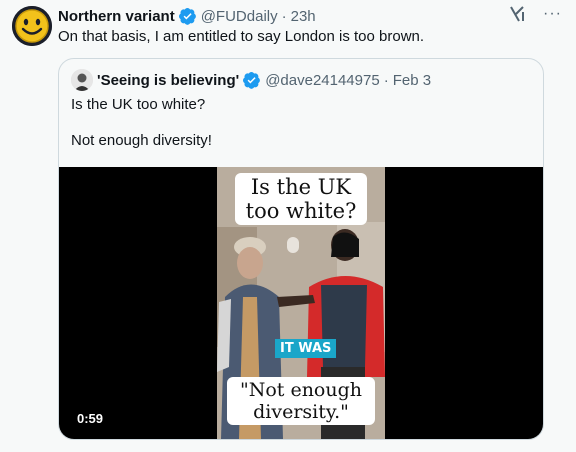 Image resolution: width=576 pixels, height=452 pixels. What do you see at coordinates (138, 104) in the screenshot?
I see `quoted-text-line-1: Is the UK too white?` at bounding box center [138, 104].